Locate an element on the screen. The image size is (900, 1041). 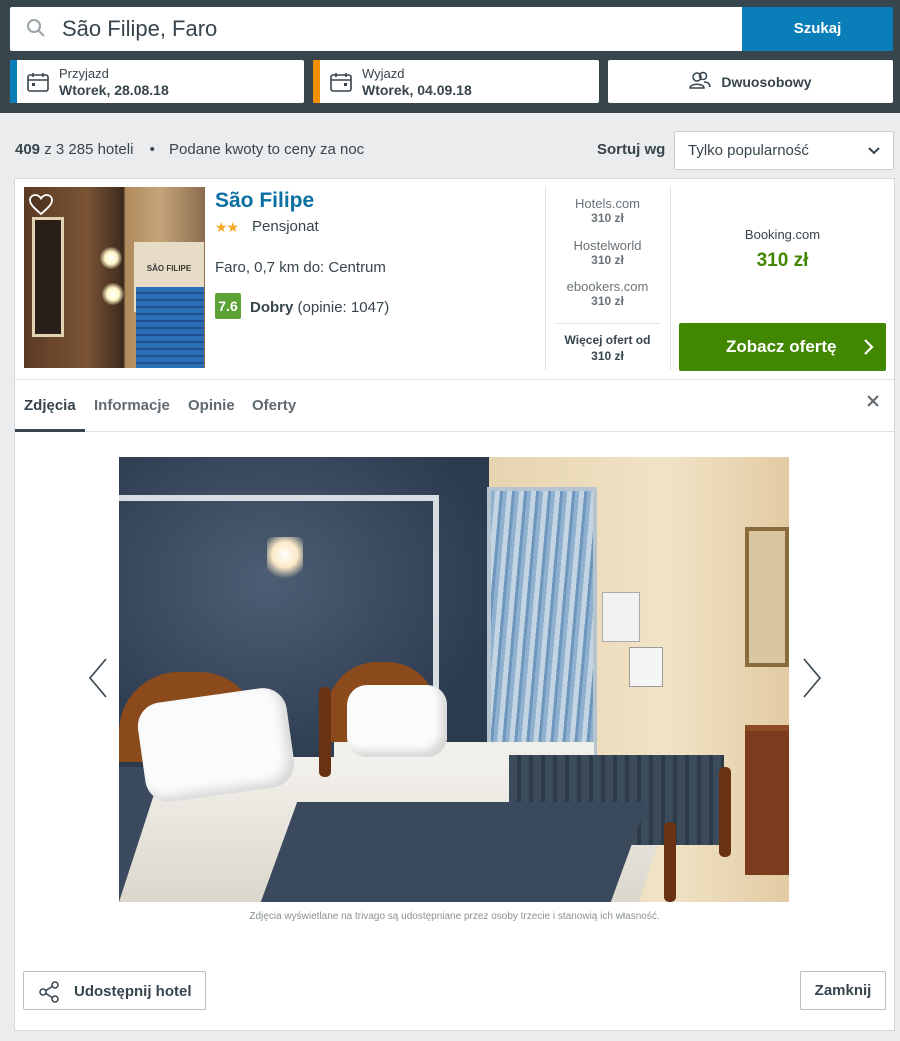
hotel-type: Pensjonat is located at coordinates (285, 226).